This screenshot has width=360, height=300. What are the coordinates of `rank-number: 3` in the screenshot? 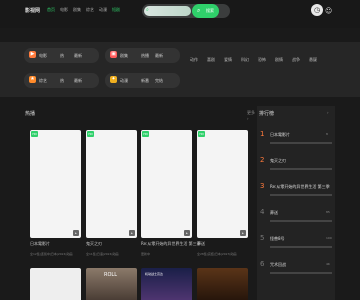 It's located at (262, 186).